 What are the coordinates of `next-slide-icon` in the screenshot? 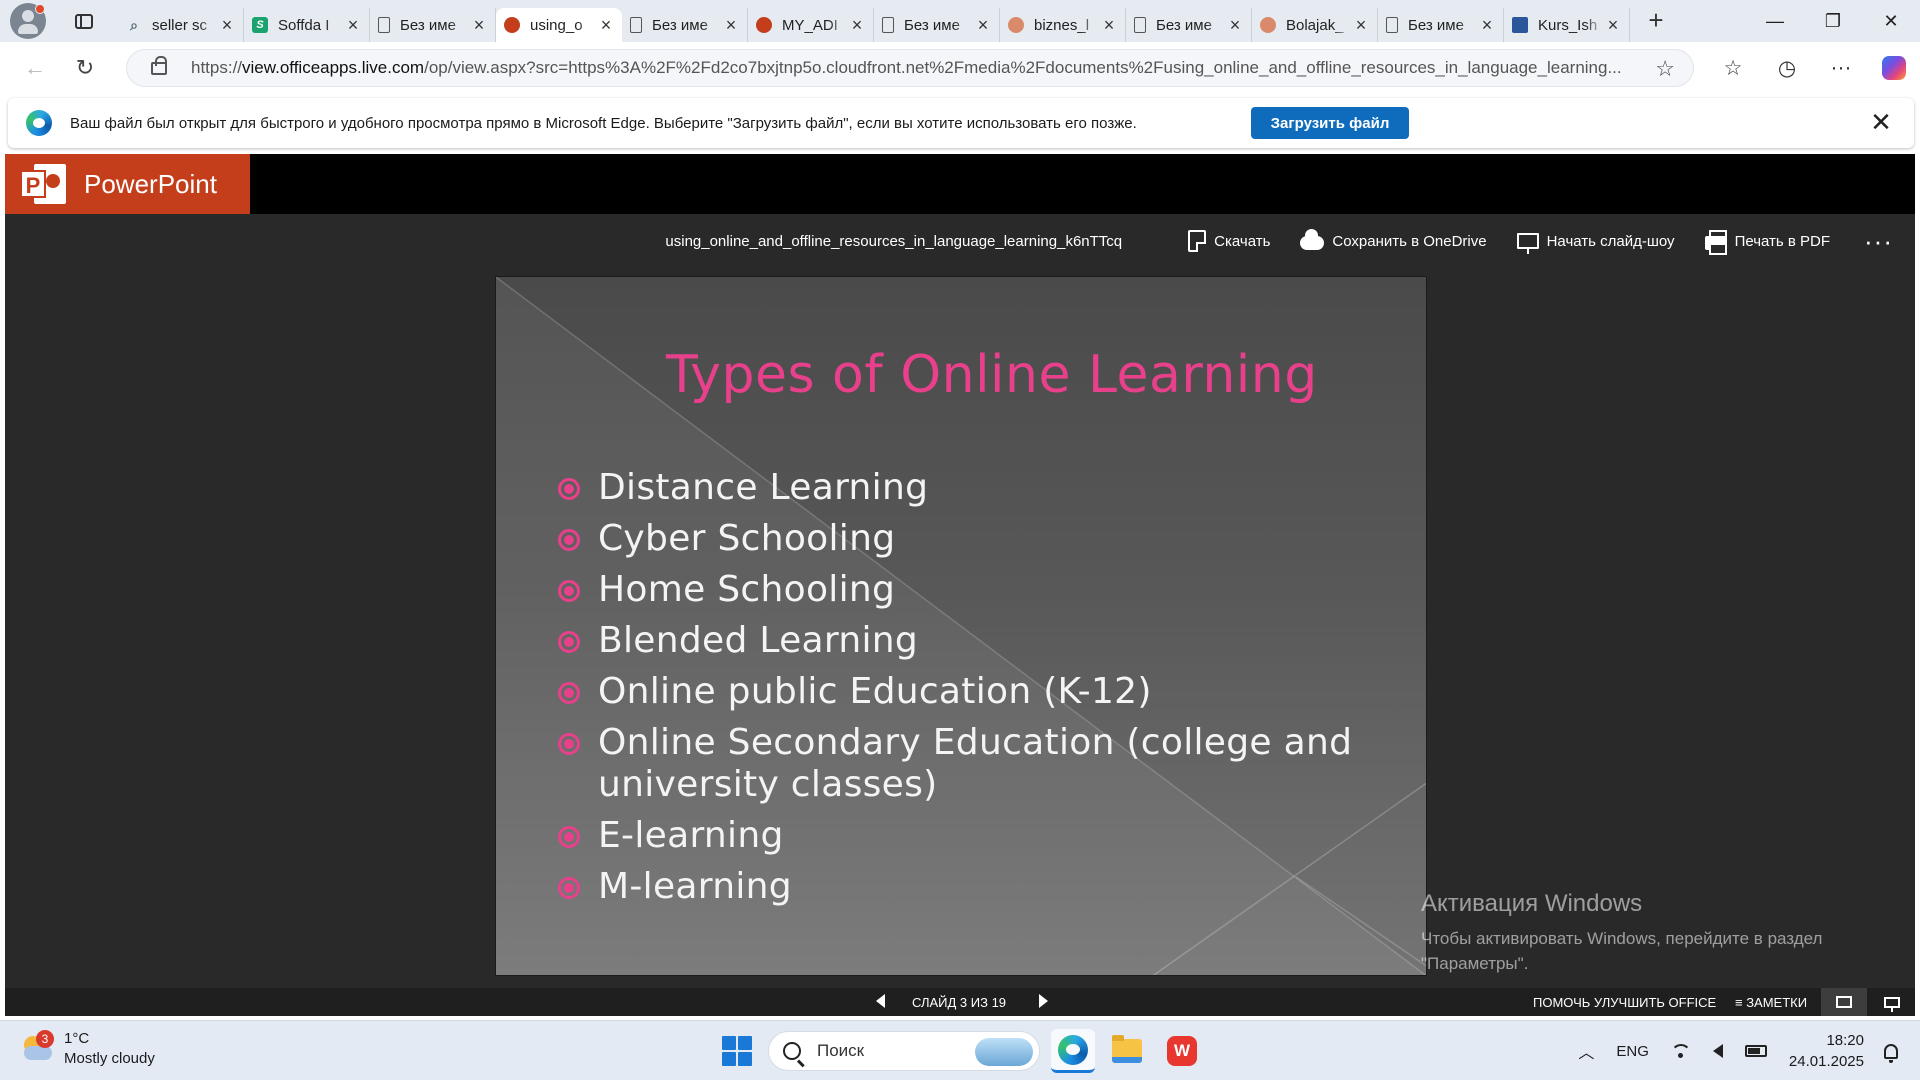 It's located at (1043, 1001).